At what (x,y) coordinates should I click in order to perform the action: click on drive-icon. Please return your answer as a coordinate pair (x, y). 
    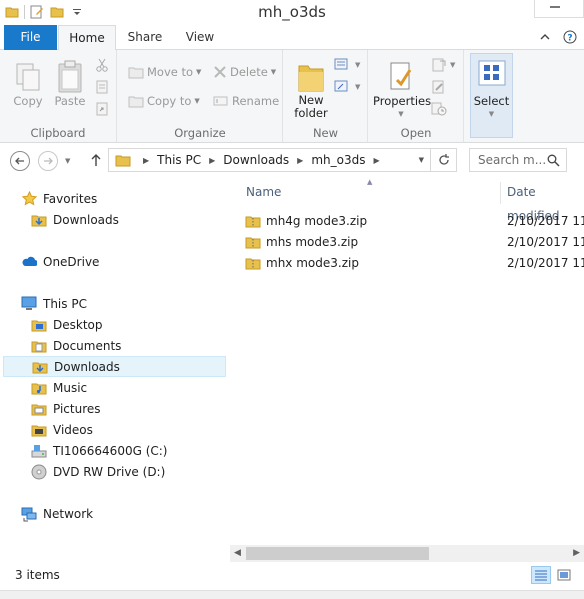
    Looking at the image, I should click on (39, 451).